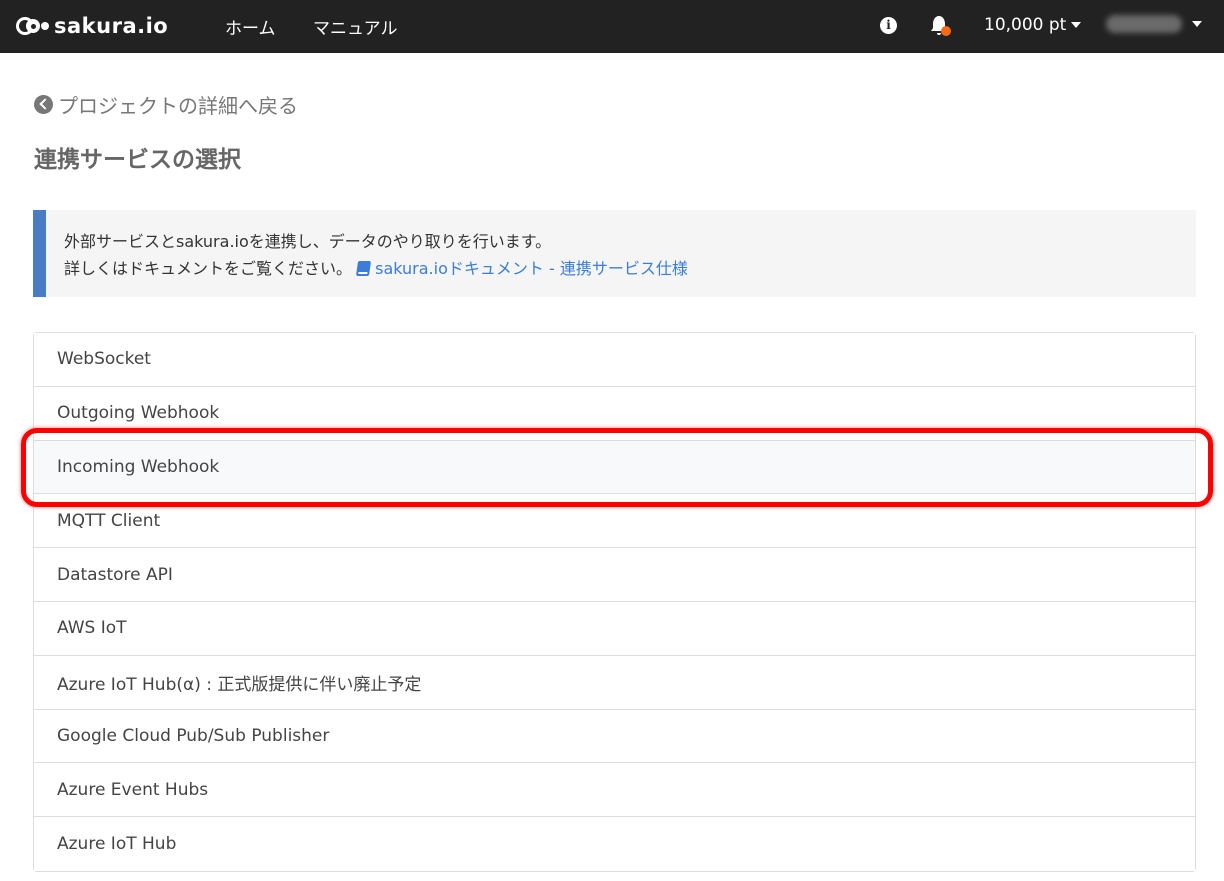 The width and height of the screenshot is (1224, 881). Describe the element at coordinates (614, 628) in the screenshot. I see `service-item-aws-iot: AWS IoT` at that location.